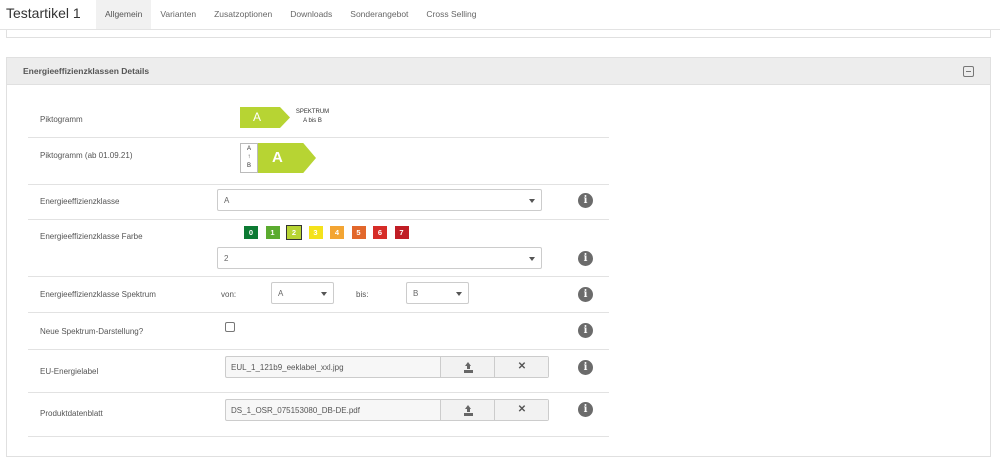  I want to click on color-chip-5: 5, so click(358, 232).